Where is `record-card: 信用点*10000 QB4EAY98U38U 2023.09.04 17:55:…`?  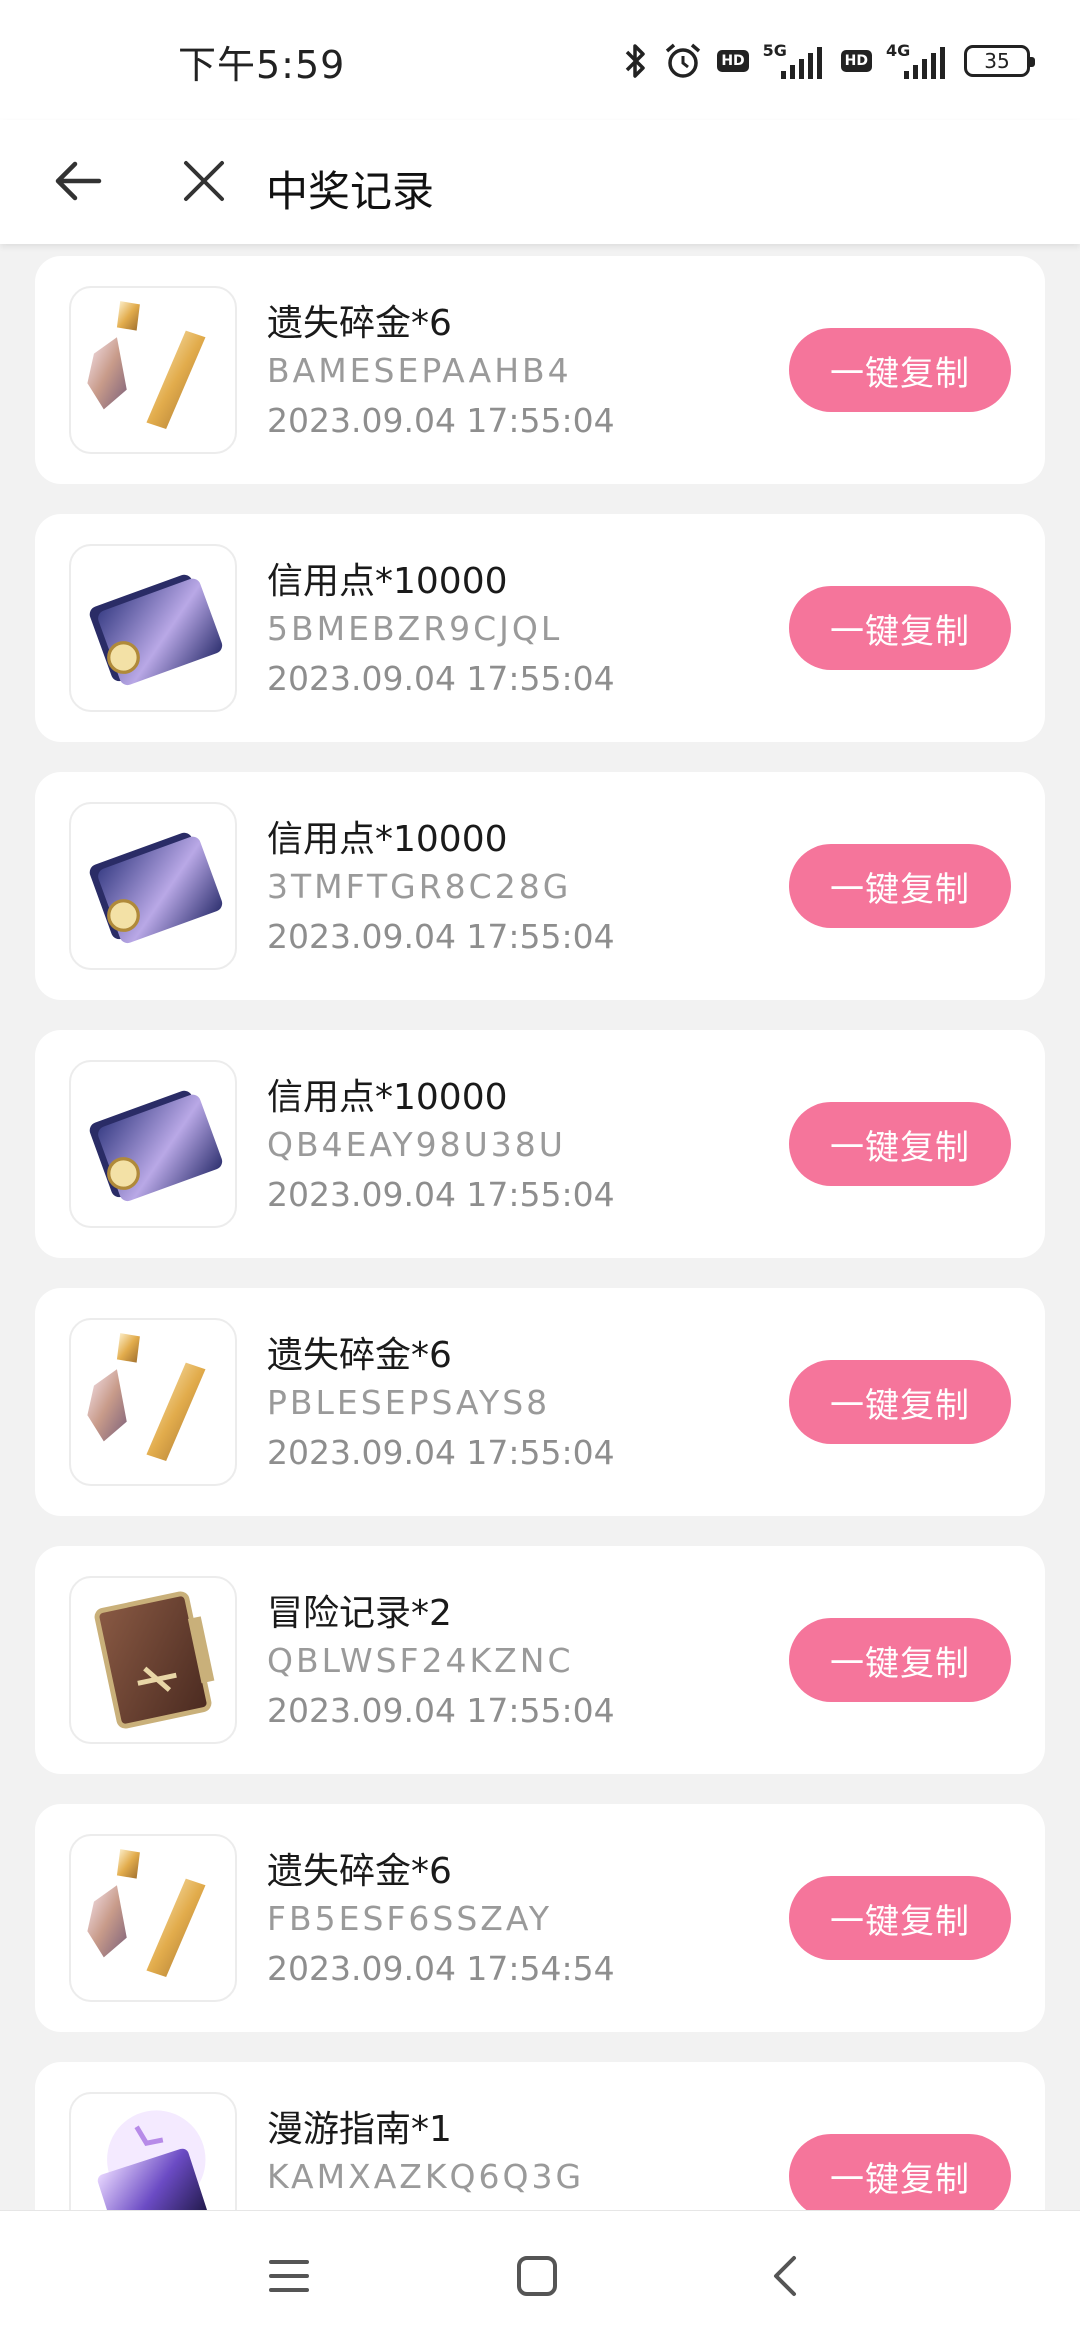 record-card: 信用点*10000 QB4EAY98U38U 2023.09.04 17:55:… is located at coordinates (540, 1144).